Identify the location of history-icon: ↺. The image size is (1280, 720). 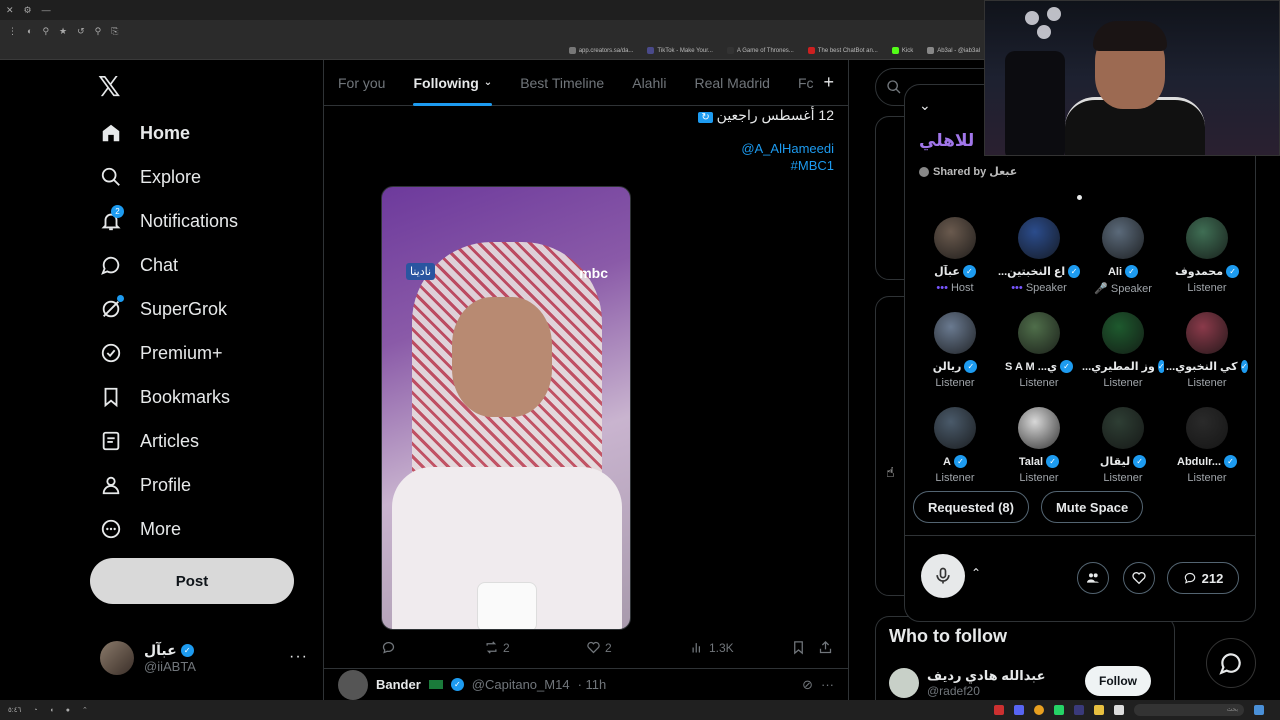
(81, 31).